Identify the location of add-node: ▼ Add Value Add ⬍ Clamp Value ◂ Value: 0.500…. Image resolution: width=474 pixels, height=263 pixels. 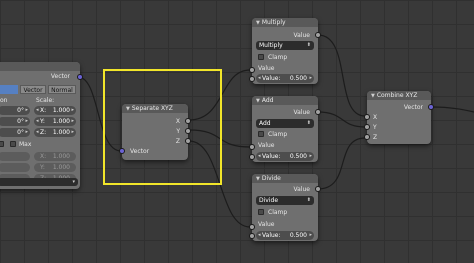
(285, 129).